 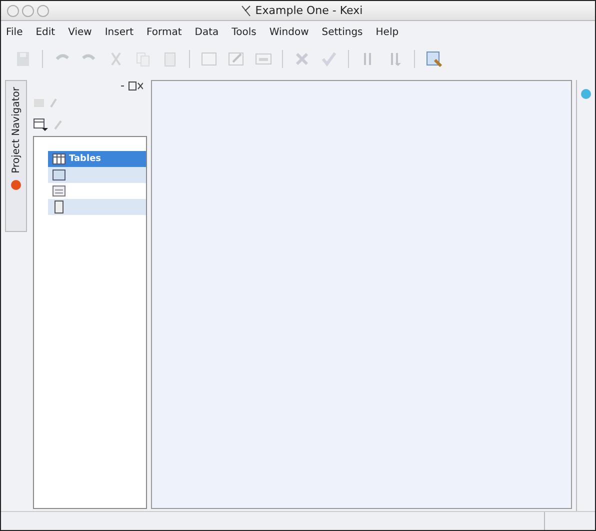 What do you see at coordinates (14, 32) in the screenshot?
I see `menu-item: File` at bounding box center [14, 32].